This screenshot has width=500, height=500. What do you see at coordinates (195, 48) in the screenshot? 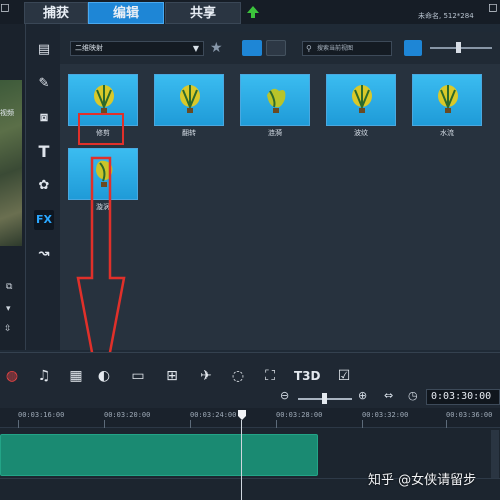
I see `chevron-down-icon: ▼` at bounding box center [195, 48].